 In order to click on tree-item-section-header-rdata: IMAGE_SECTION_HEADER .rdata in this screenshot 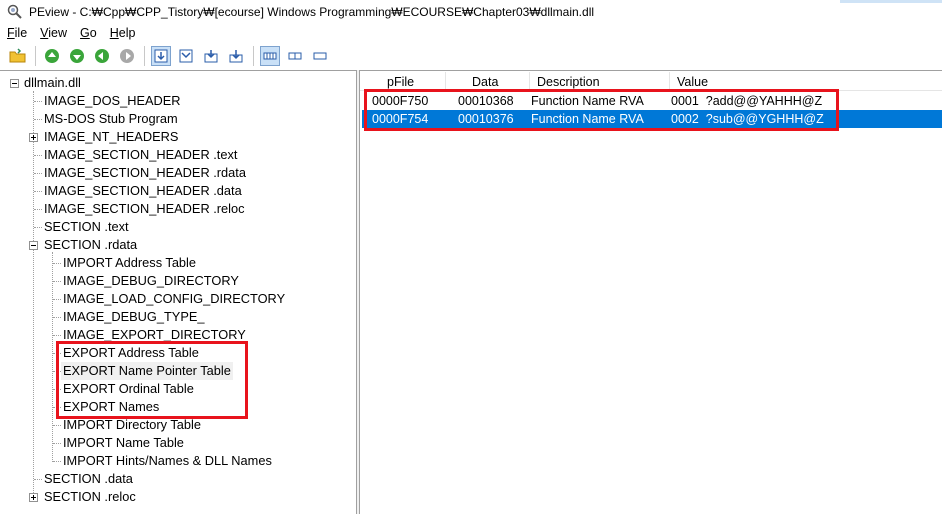, I will do `click(145, 173)`.